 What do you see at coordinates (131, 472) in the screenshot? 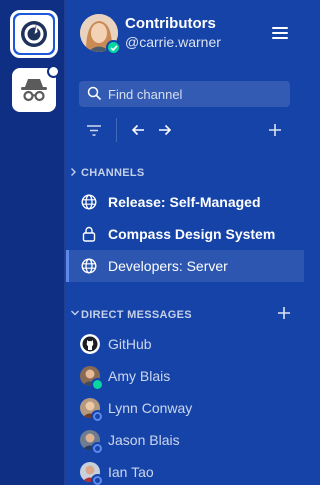
I see `dm-label: Ian Tao` at bounding box center [131, 472].